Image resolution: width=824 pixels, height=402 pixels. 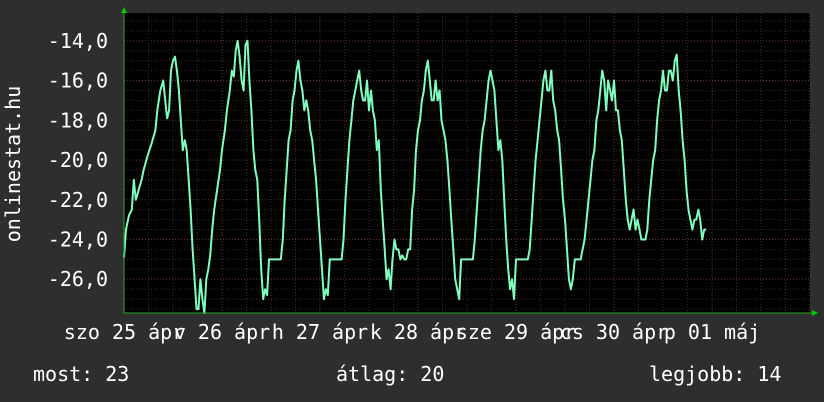 What do you see at coordinates (418, 332) in the screenshot?
I see `x-tick-label: k 28 ápr` at bounding box center [418, 332].